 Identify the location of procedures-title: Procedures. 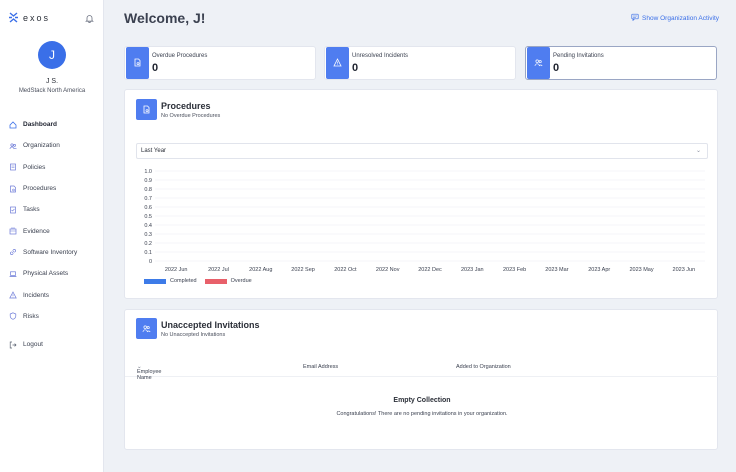
(186, 105).